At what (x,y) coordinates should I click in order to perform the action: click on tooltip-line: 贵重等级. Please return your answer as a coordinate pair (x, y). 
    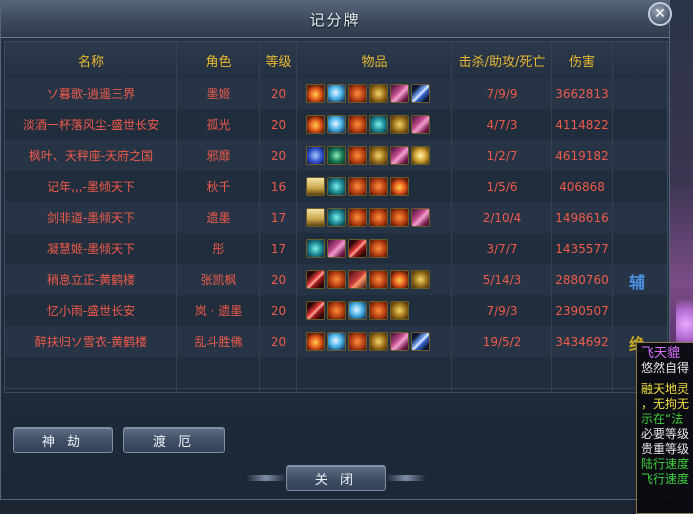
    Looking at the image, I should click on (665, 449).